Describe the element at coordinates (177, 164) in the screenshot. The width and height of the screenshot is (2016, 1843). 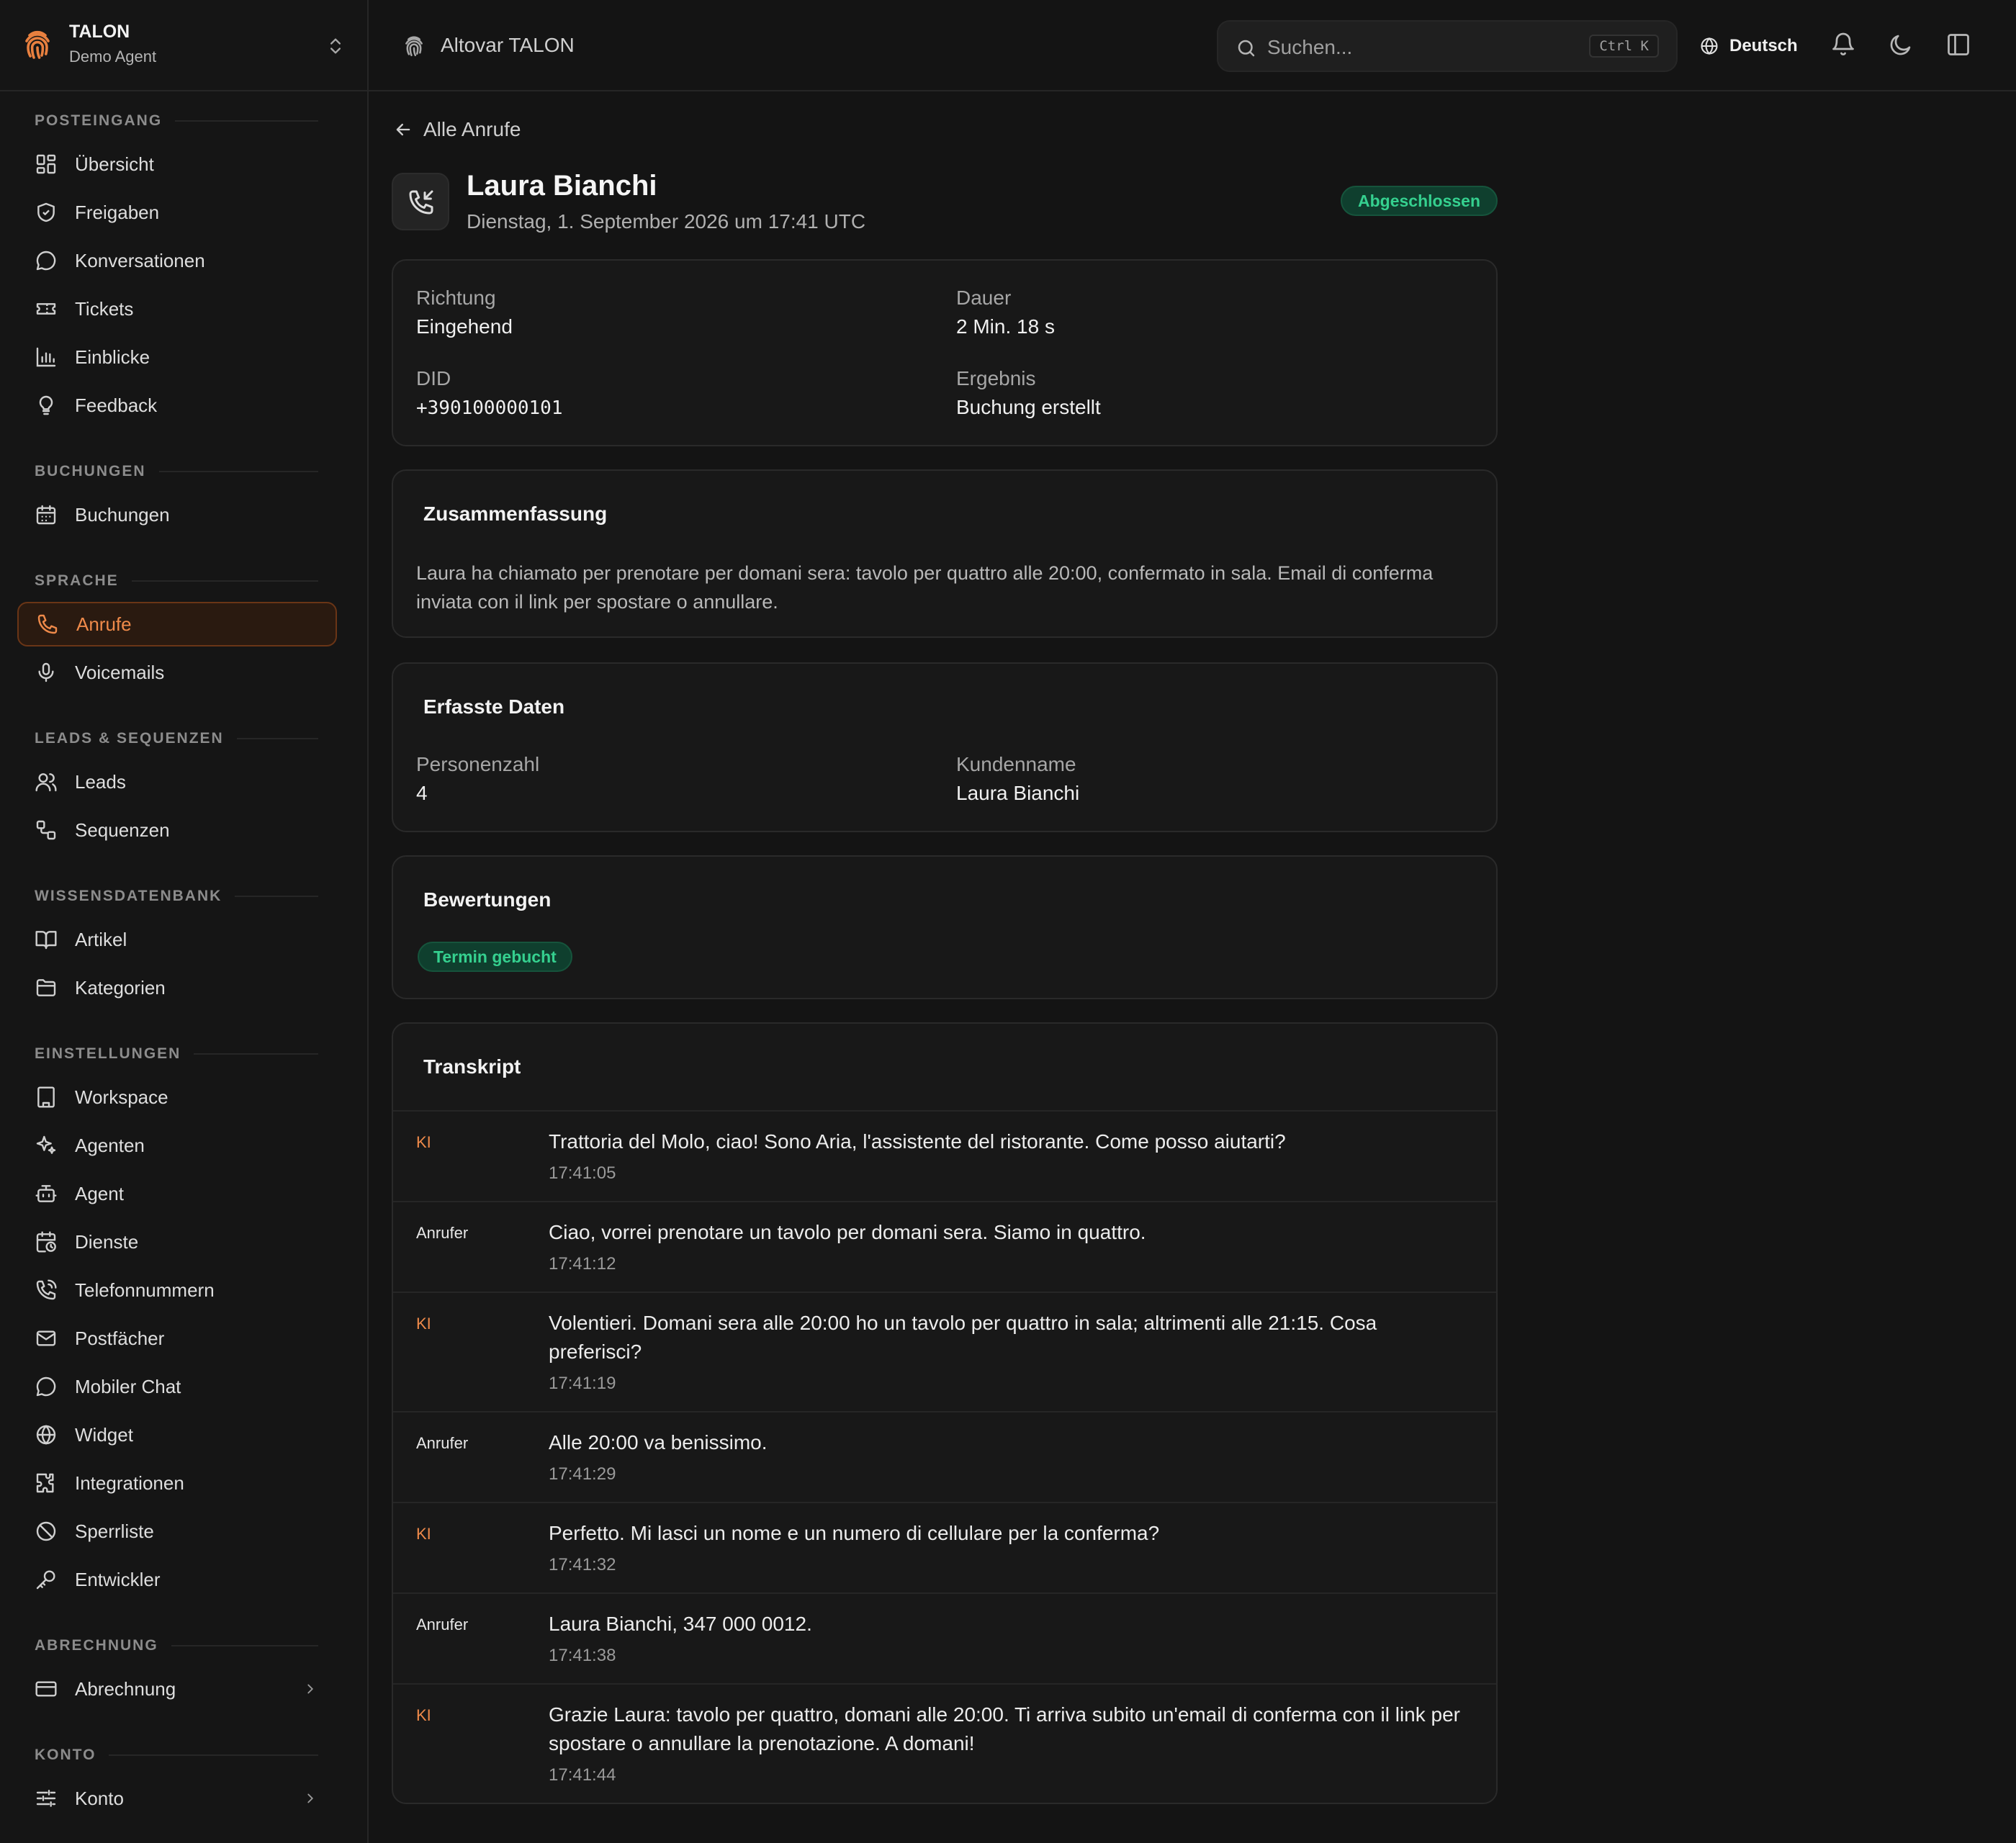
I see `sidebar-item-uebersicht: Übersicht` at that location.